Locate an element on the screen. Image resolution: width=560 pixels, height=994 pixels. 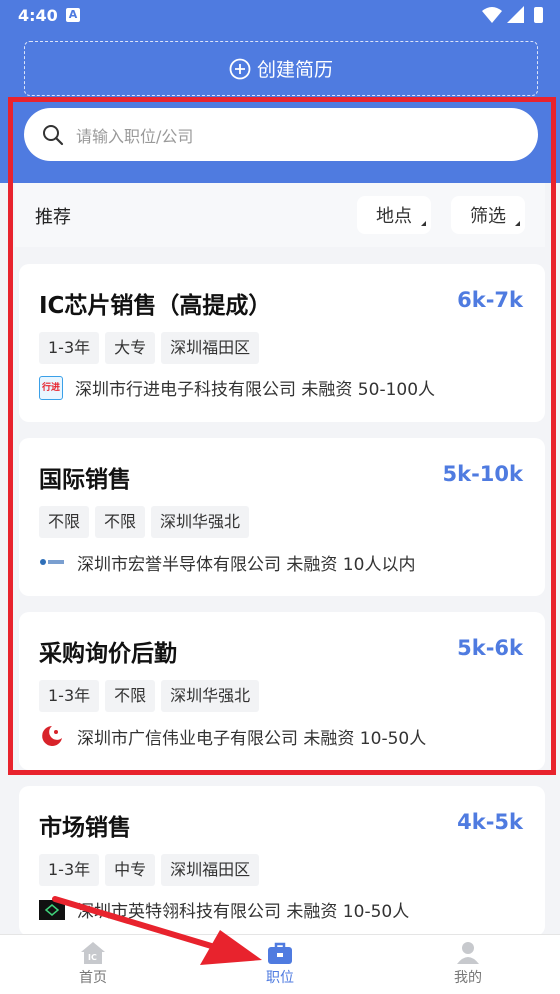
home-ic-icon: IC is located at coordinates (93, 953).